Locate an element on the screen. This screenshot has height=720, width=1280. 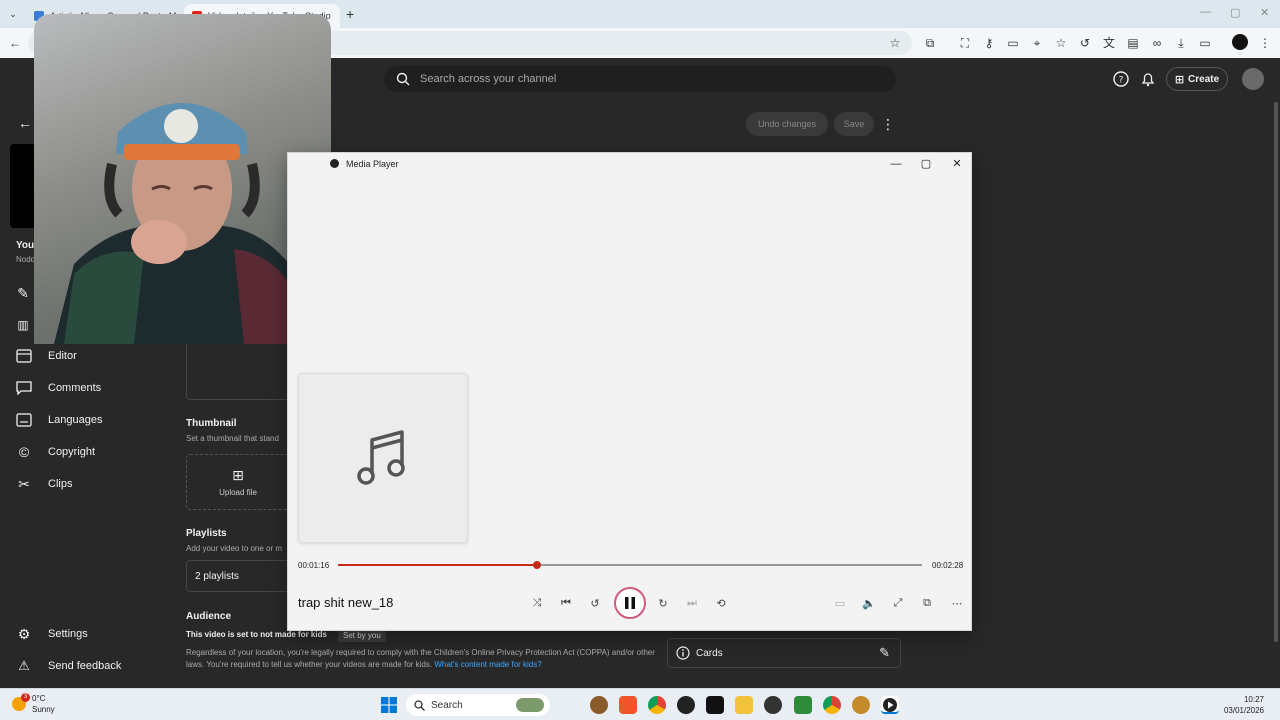
link-icon: ∞ is located at coordinates (1157, 43).